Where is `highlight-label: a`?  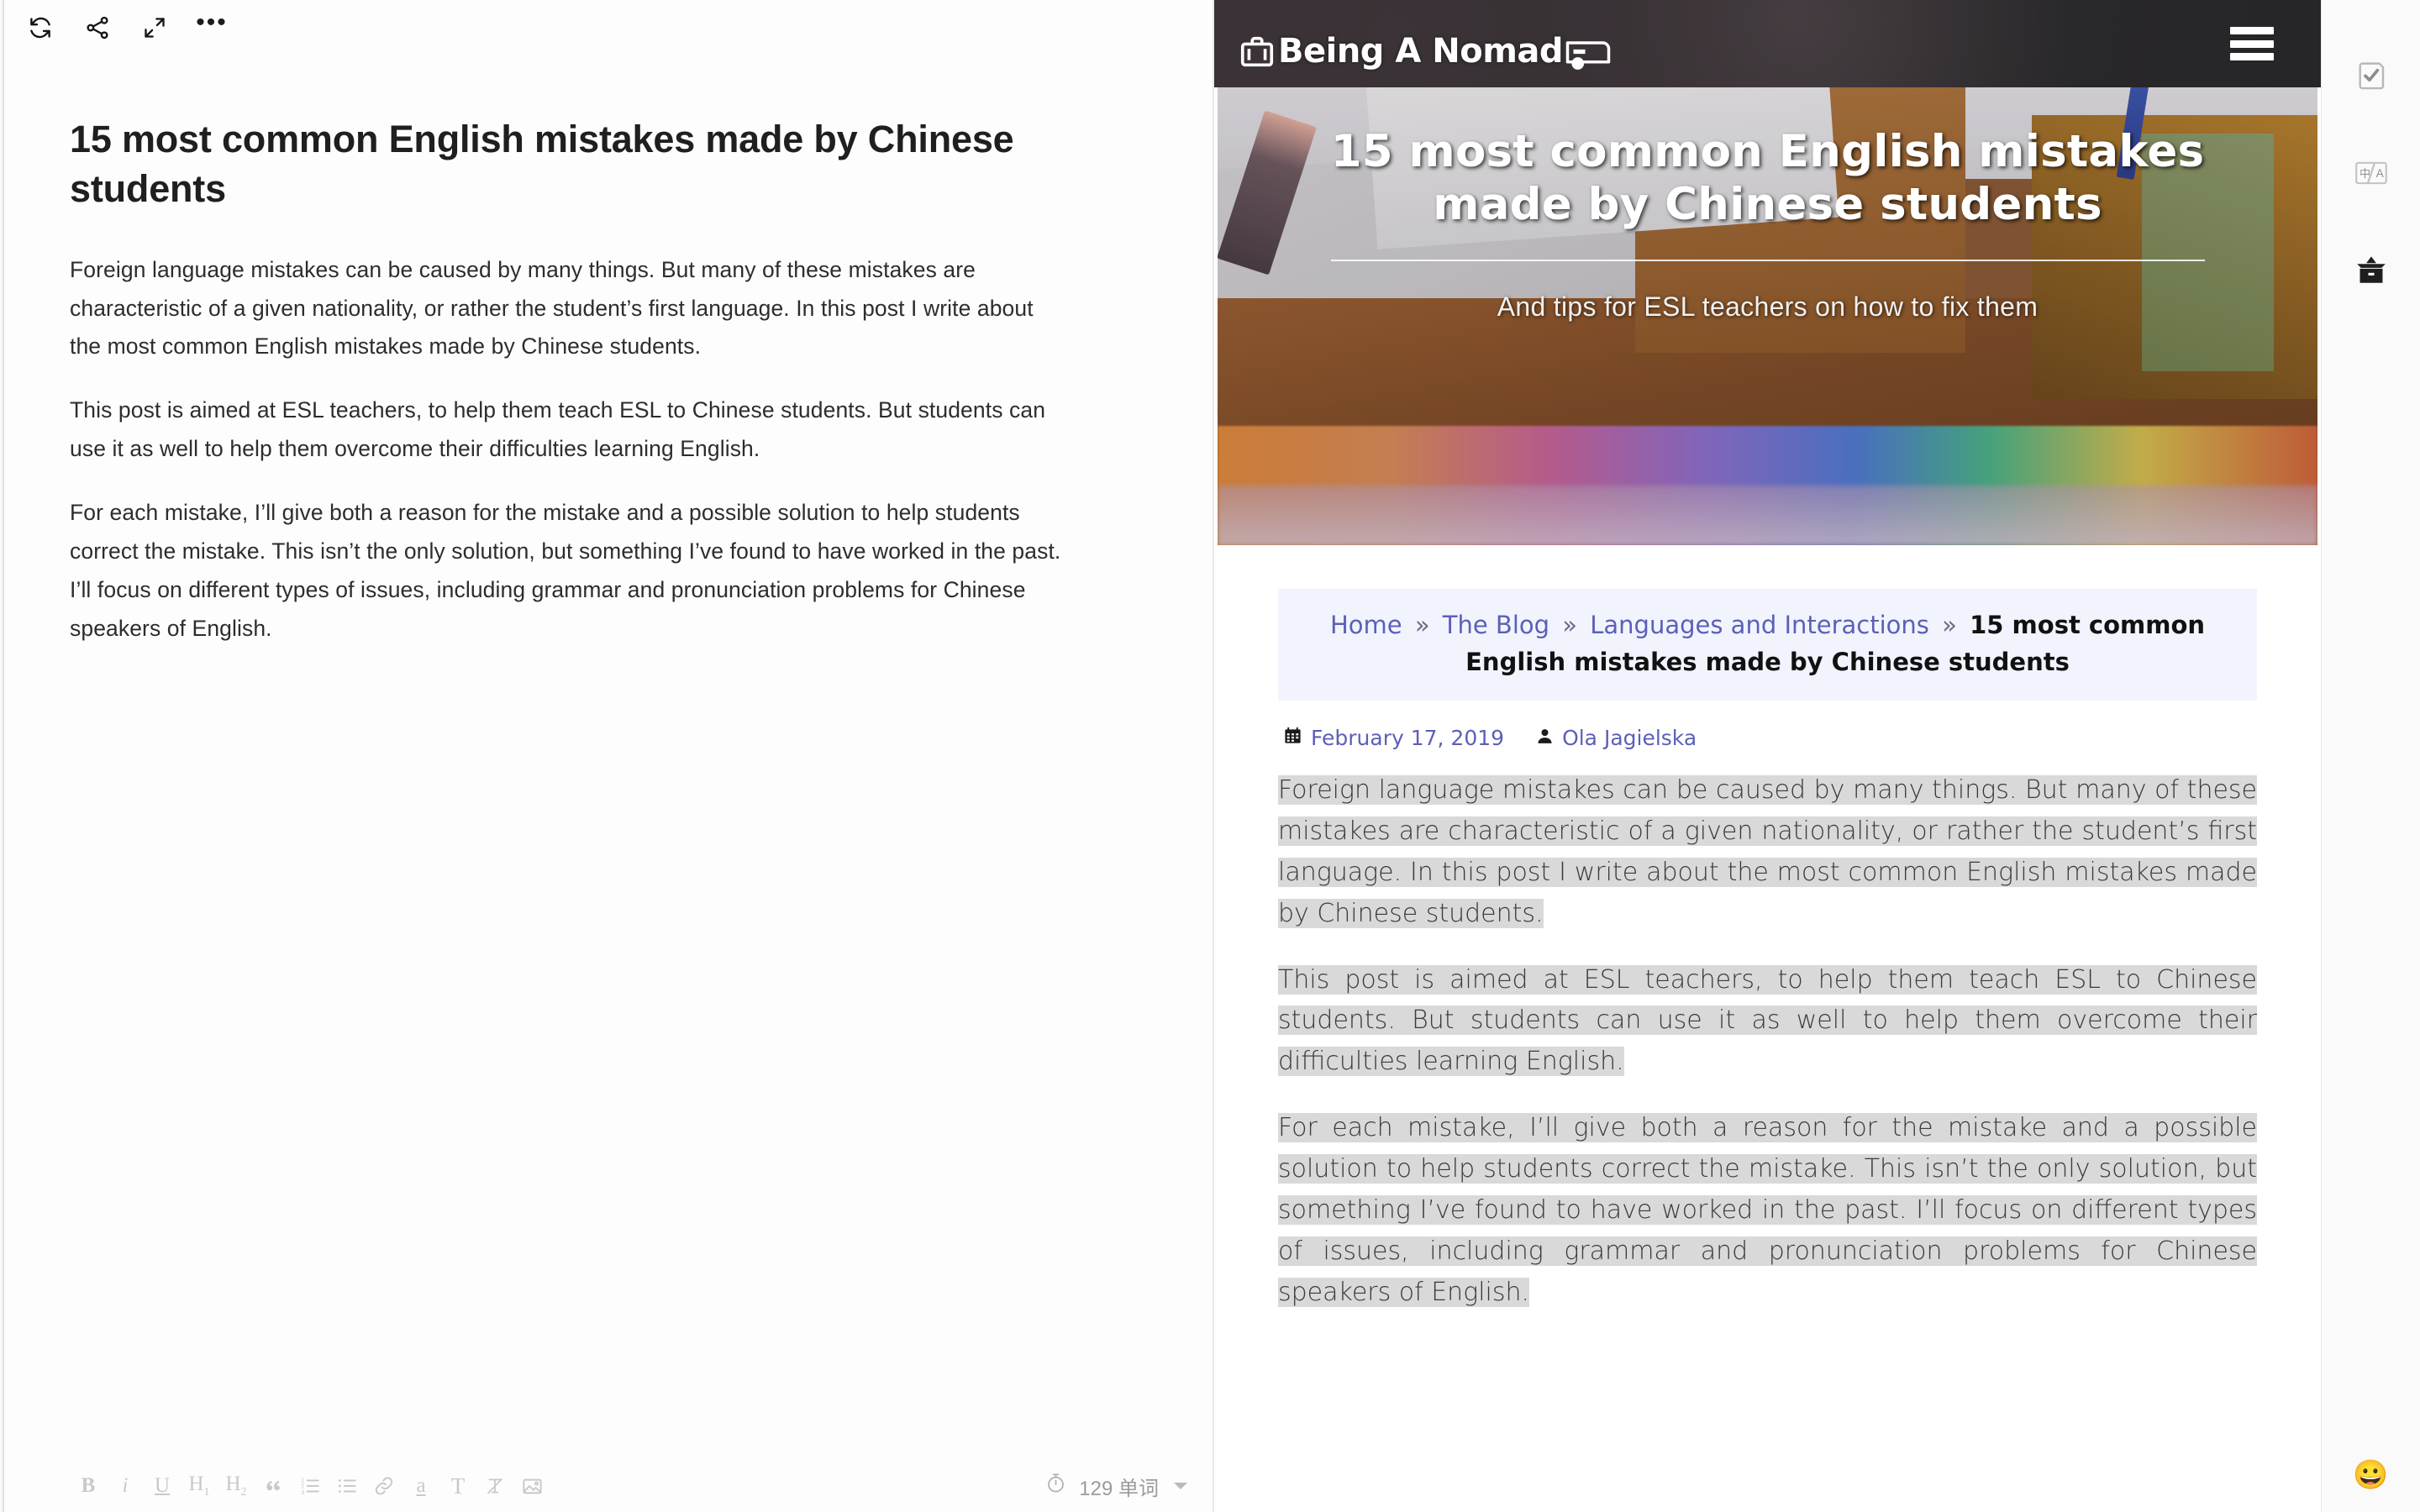
highlight-label: a is located at coordinates (421, 1485).